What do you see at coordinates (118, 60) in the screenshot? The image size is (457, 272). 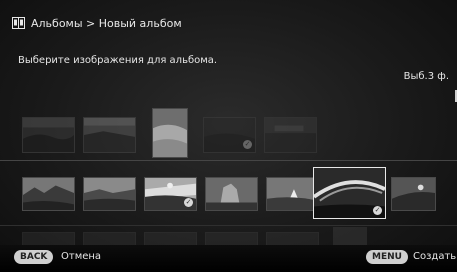 I see `instruction-text: Выберите изображения для альбома.` at bounding box center [118, 60].